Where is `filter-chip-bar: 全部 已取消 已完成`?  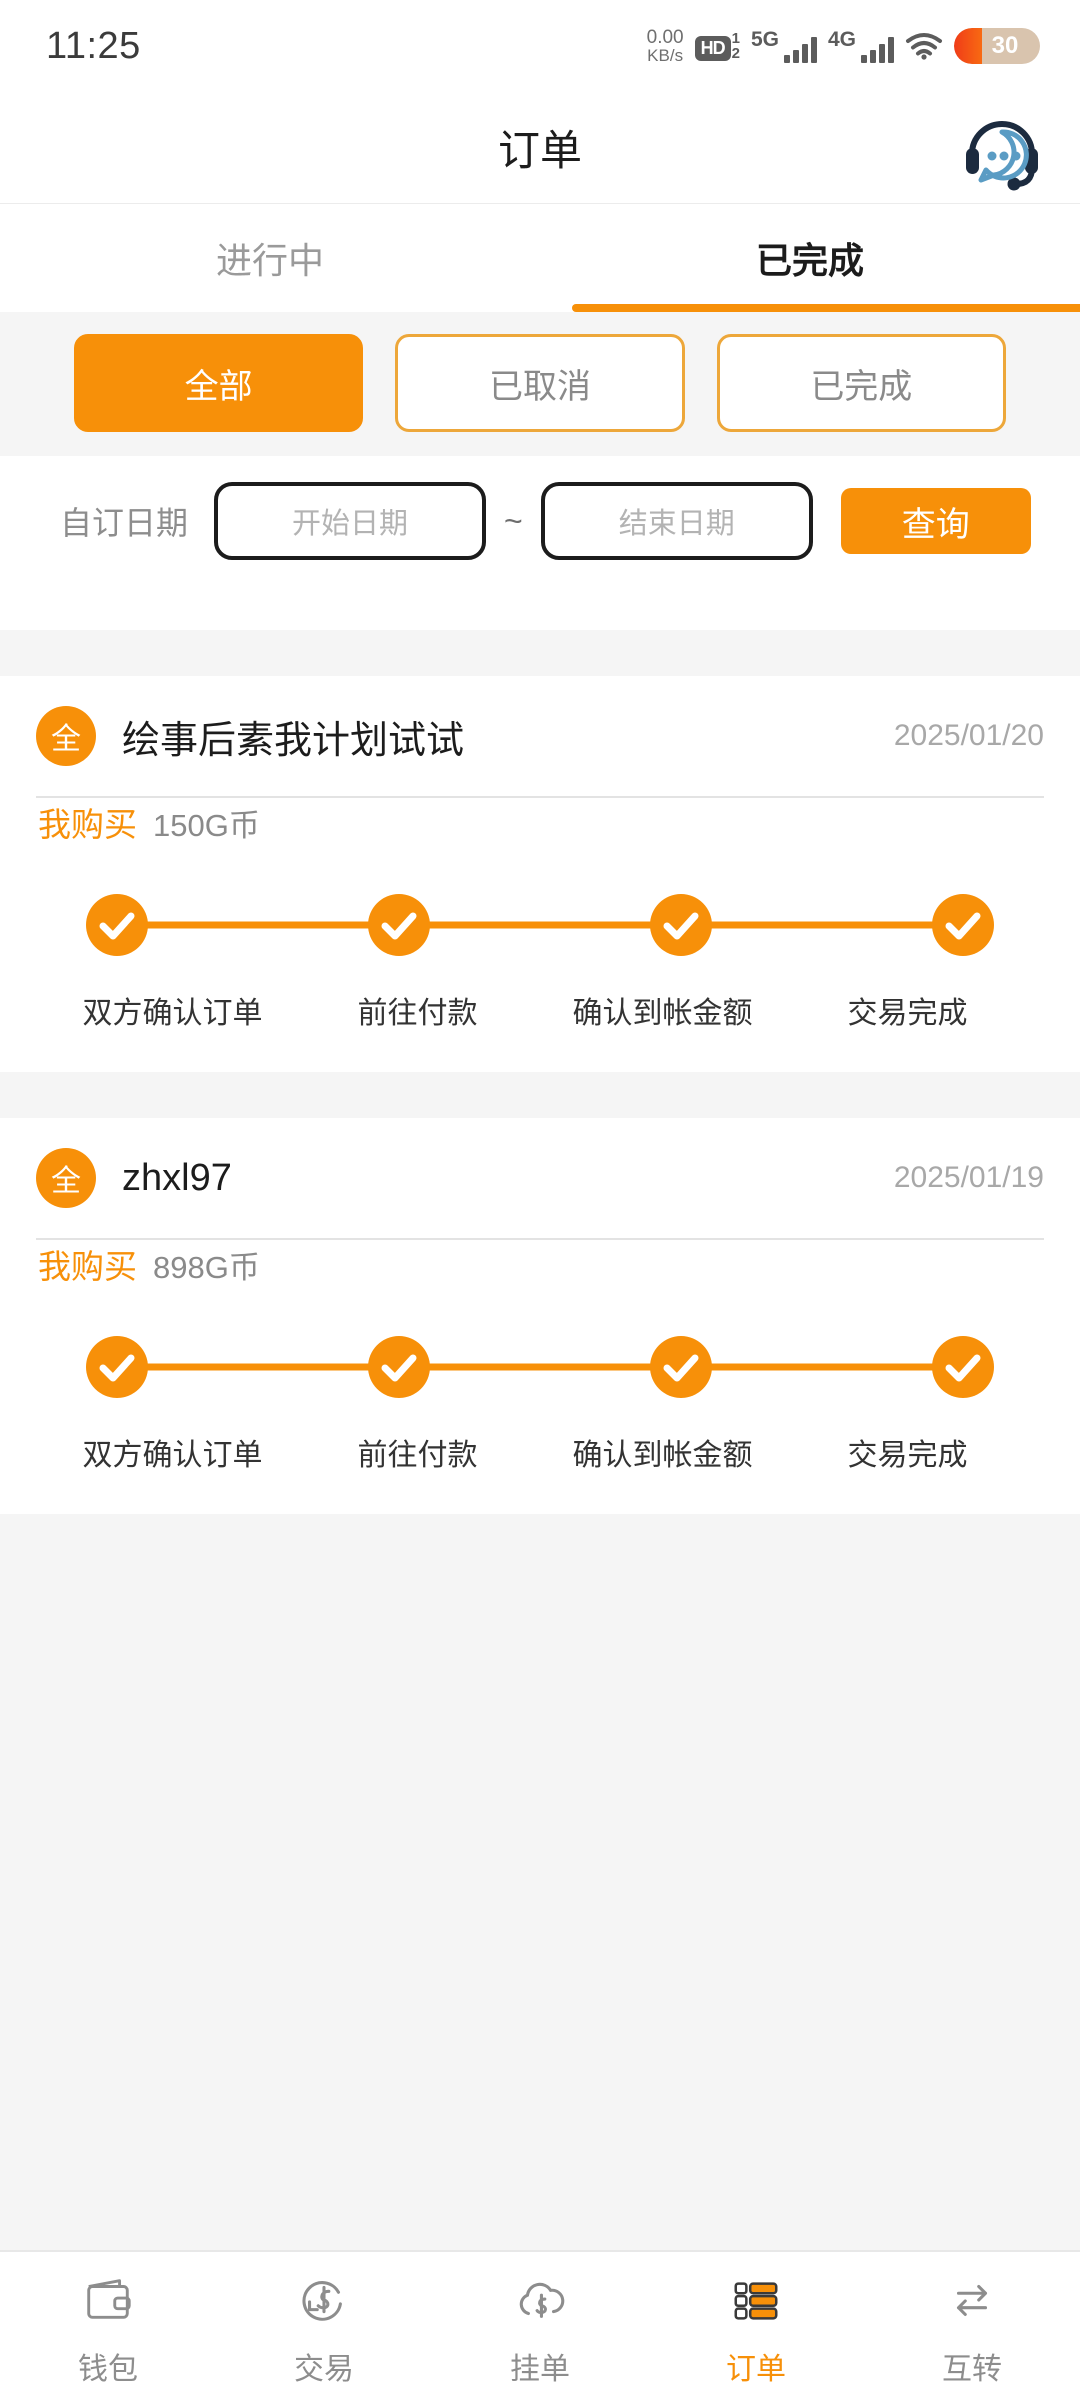
filter-chip-bar: 全部 已取消 已完成 is located at coordinates (540, 384).